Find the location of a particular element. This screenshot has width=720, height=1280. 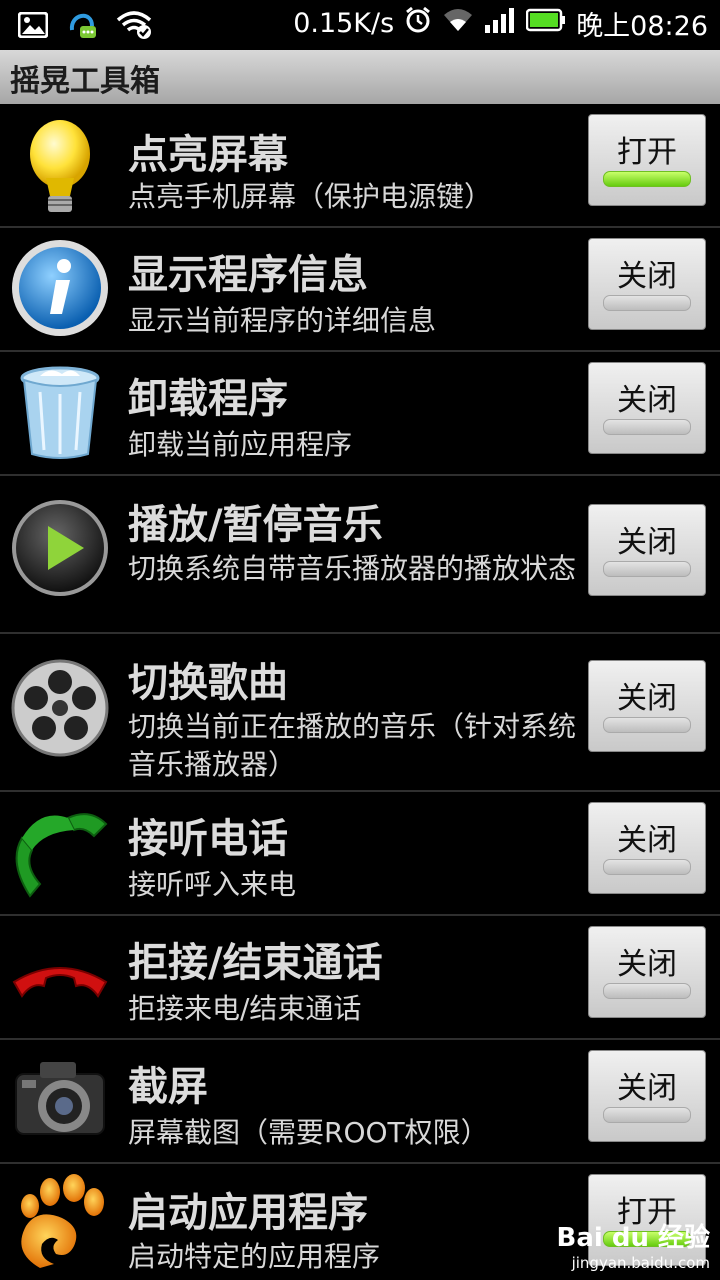

wifi-signal-icon is located at coordinates (458, 23).